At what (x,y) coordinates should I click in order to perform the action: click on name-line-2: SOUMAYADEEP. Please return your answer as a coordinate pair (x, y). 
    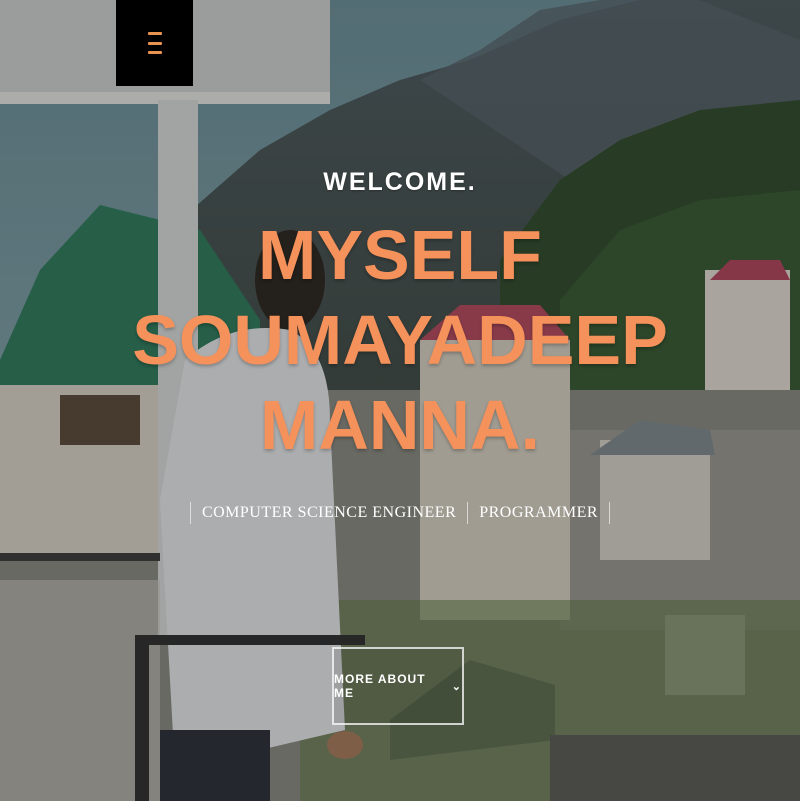
    Looking at the image, I should click on (400, 340).